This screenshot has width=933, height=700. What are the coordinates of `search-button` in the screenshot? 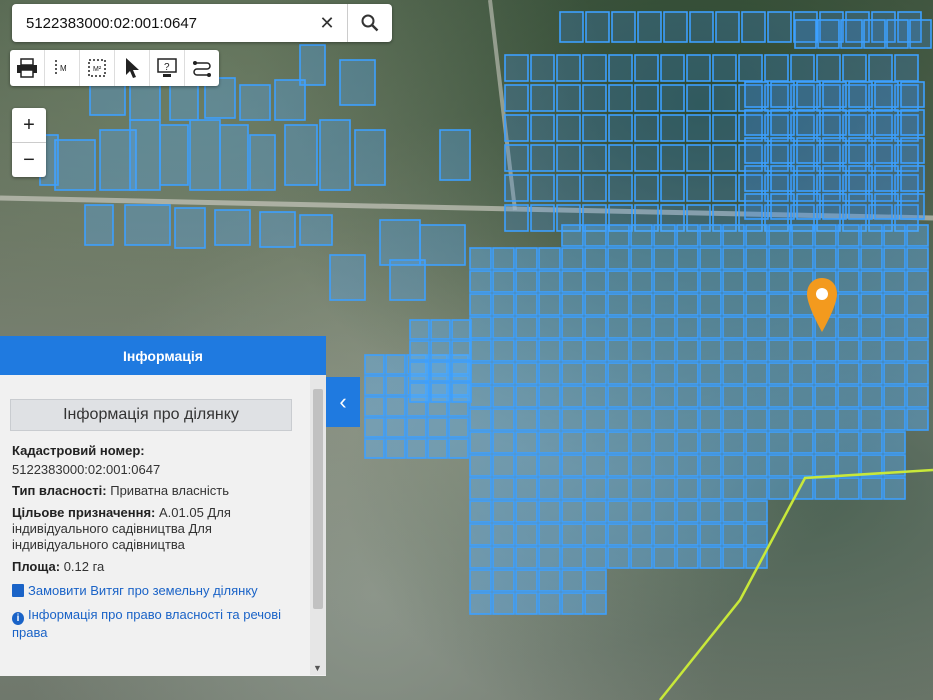 It's located at (370, 23).